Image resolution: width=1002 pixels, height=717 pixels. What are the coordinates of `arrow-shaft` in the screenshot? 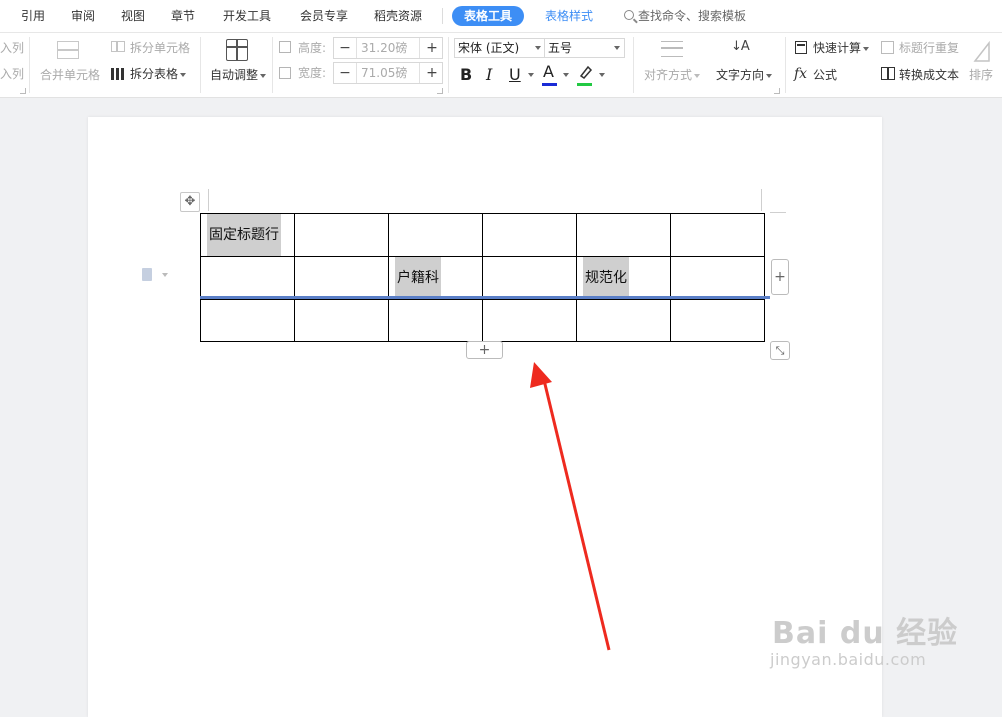 It's located at (576, 515).